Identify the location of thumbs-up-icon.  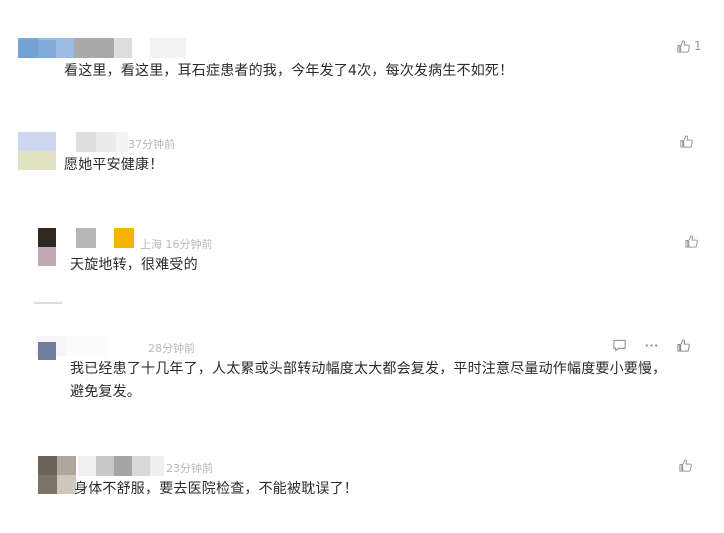
(685, 465).